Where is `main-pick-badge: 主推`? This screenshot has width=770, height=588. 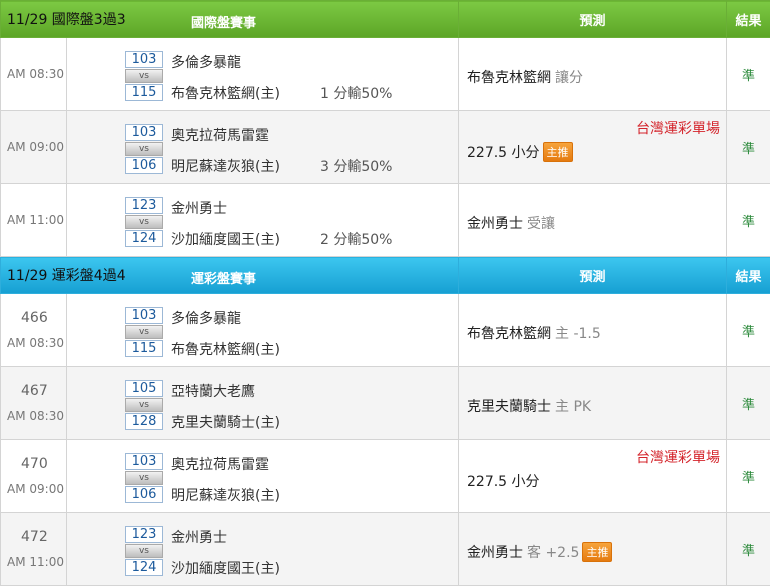 main-pick-badge: 主推 is located at coordinates (557, 151).